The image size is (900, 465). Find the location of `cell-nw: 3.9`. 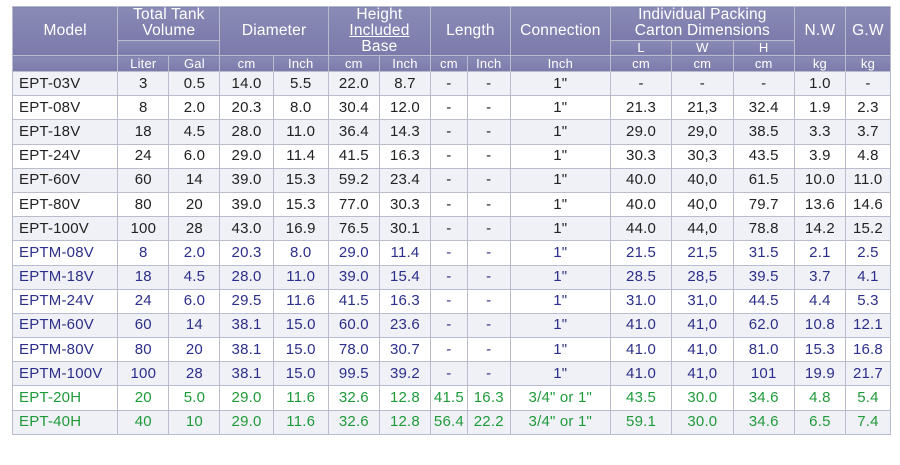

cell-nw: 3.9 is located at coordinates (819, 156).